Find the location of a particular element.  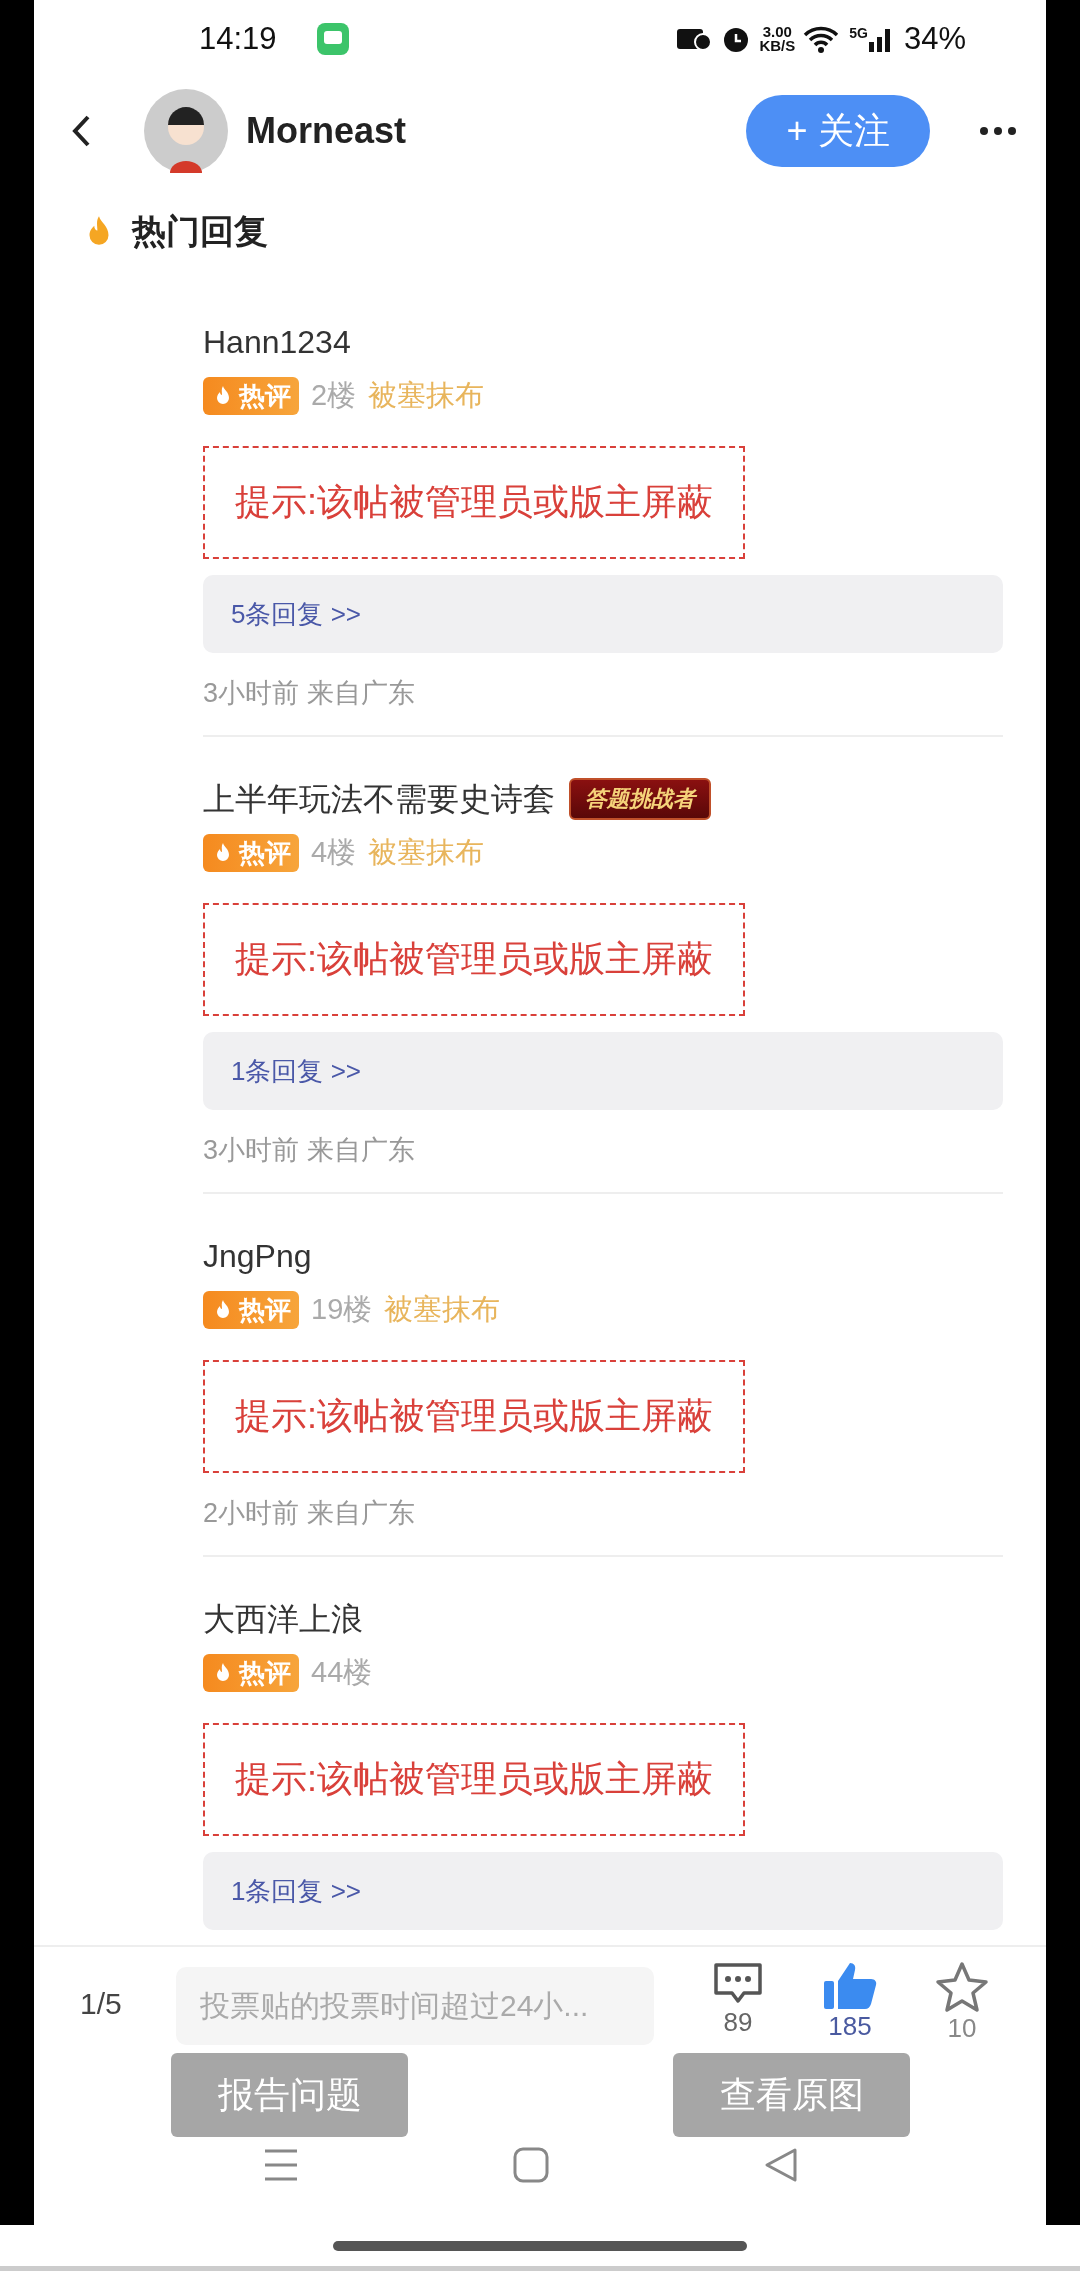

clock-time: 14:19 is located at coordinates (238, 39).